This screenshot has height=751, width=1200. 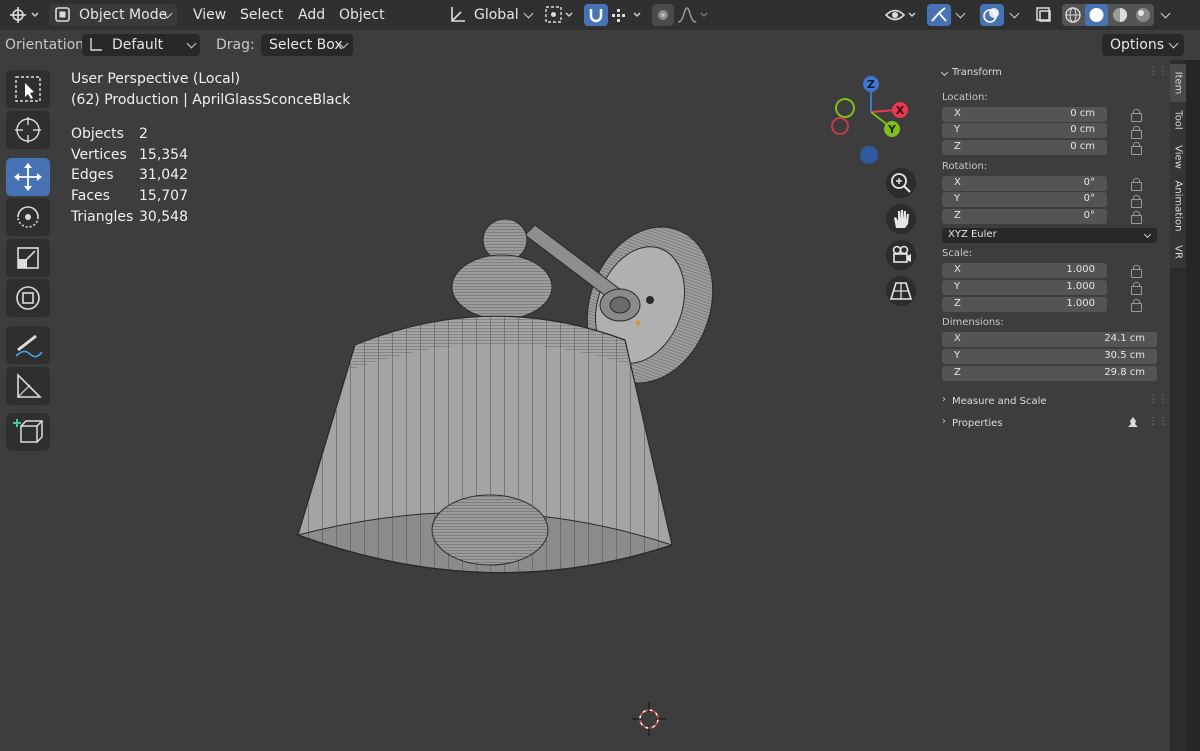 What do you see at coordinates (311, 15) in the screenshot?
I see `menu-add: Add` at bounding box center [311, 15].